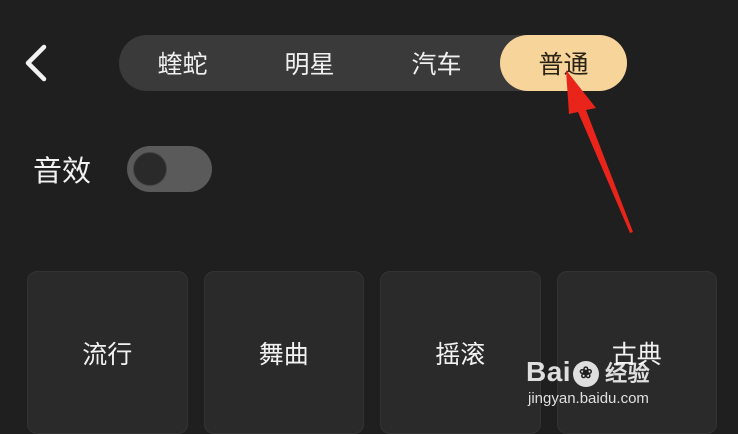  Describe the element at coordinates (460, 352) in the screenshot. I see `preset-rock: 摇滚` at that location.